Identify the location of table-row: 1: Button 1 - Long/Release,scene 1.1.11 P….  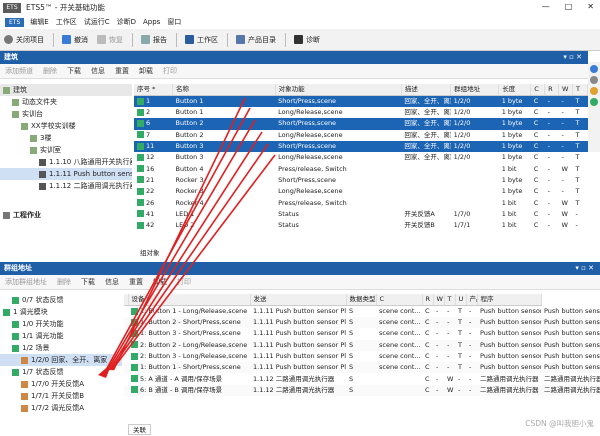
(362, 312).